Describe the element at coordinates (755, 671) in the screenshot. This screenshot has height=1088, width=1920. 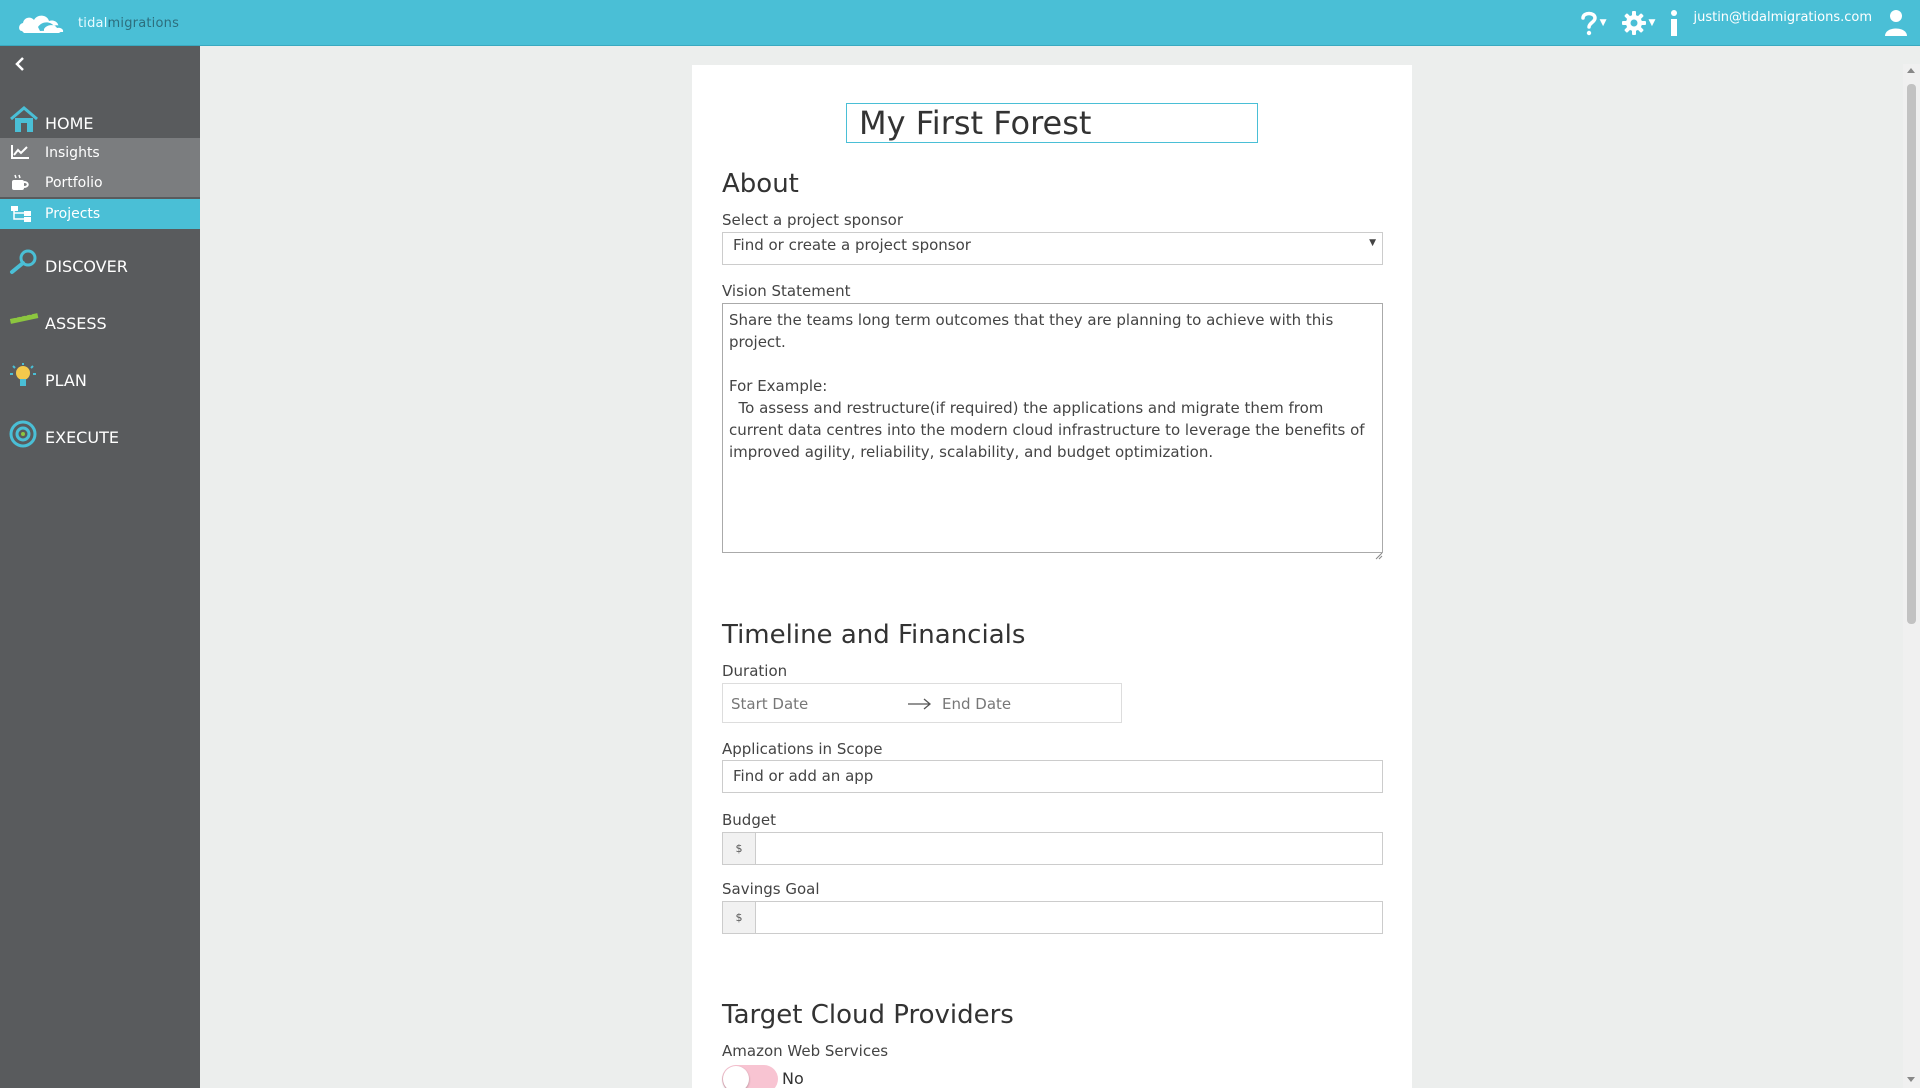
I see `duration-label: Duration` at that location.